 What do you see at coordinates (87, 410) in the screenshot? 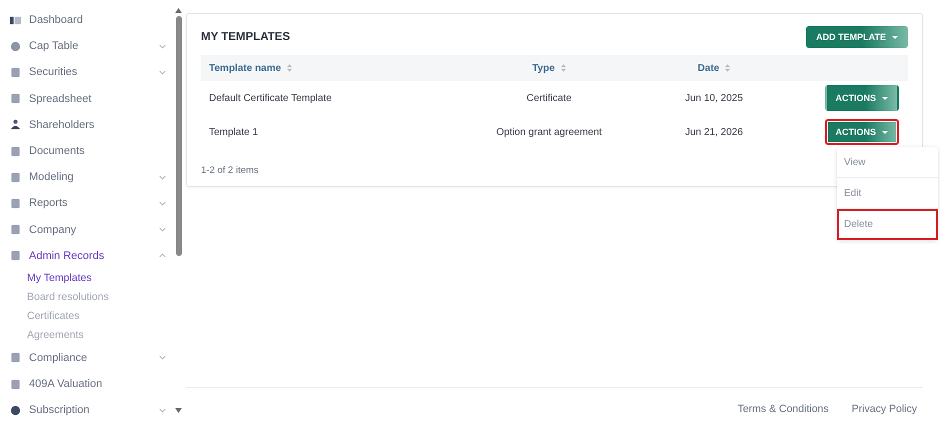
I see `nav-item: Subscription` at bounding box center [87, 410].